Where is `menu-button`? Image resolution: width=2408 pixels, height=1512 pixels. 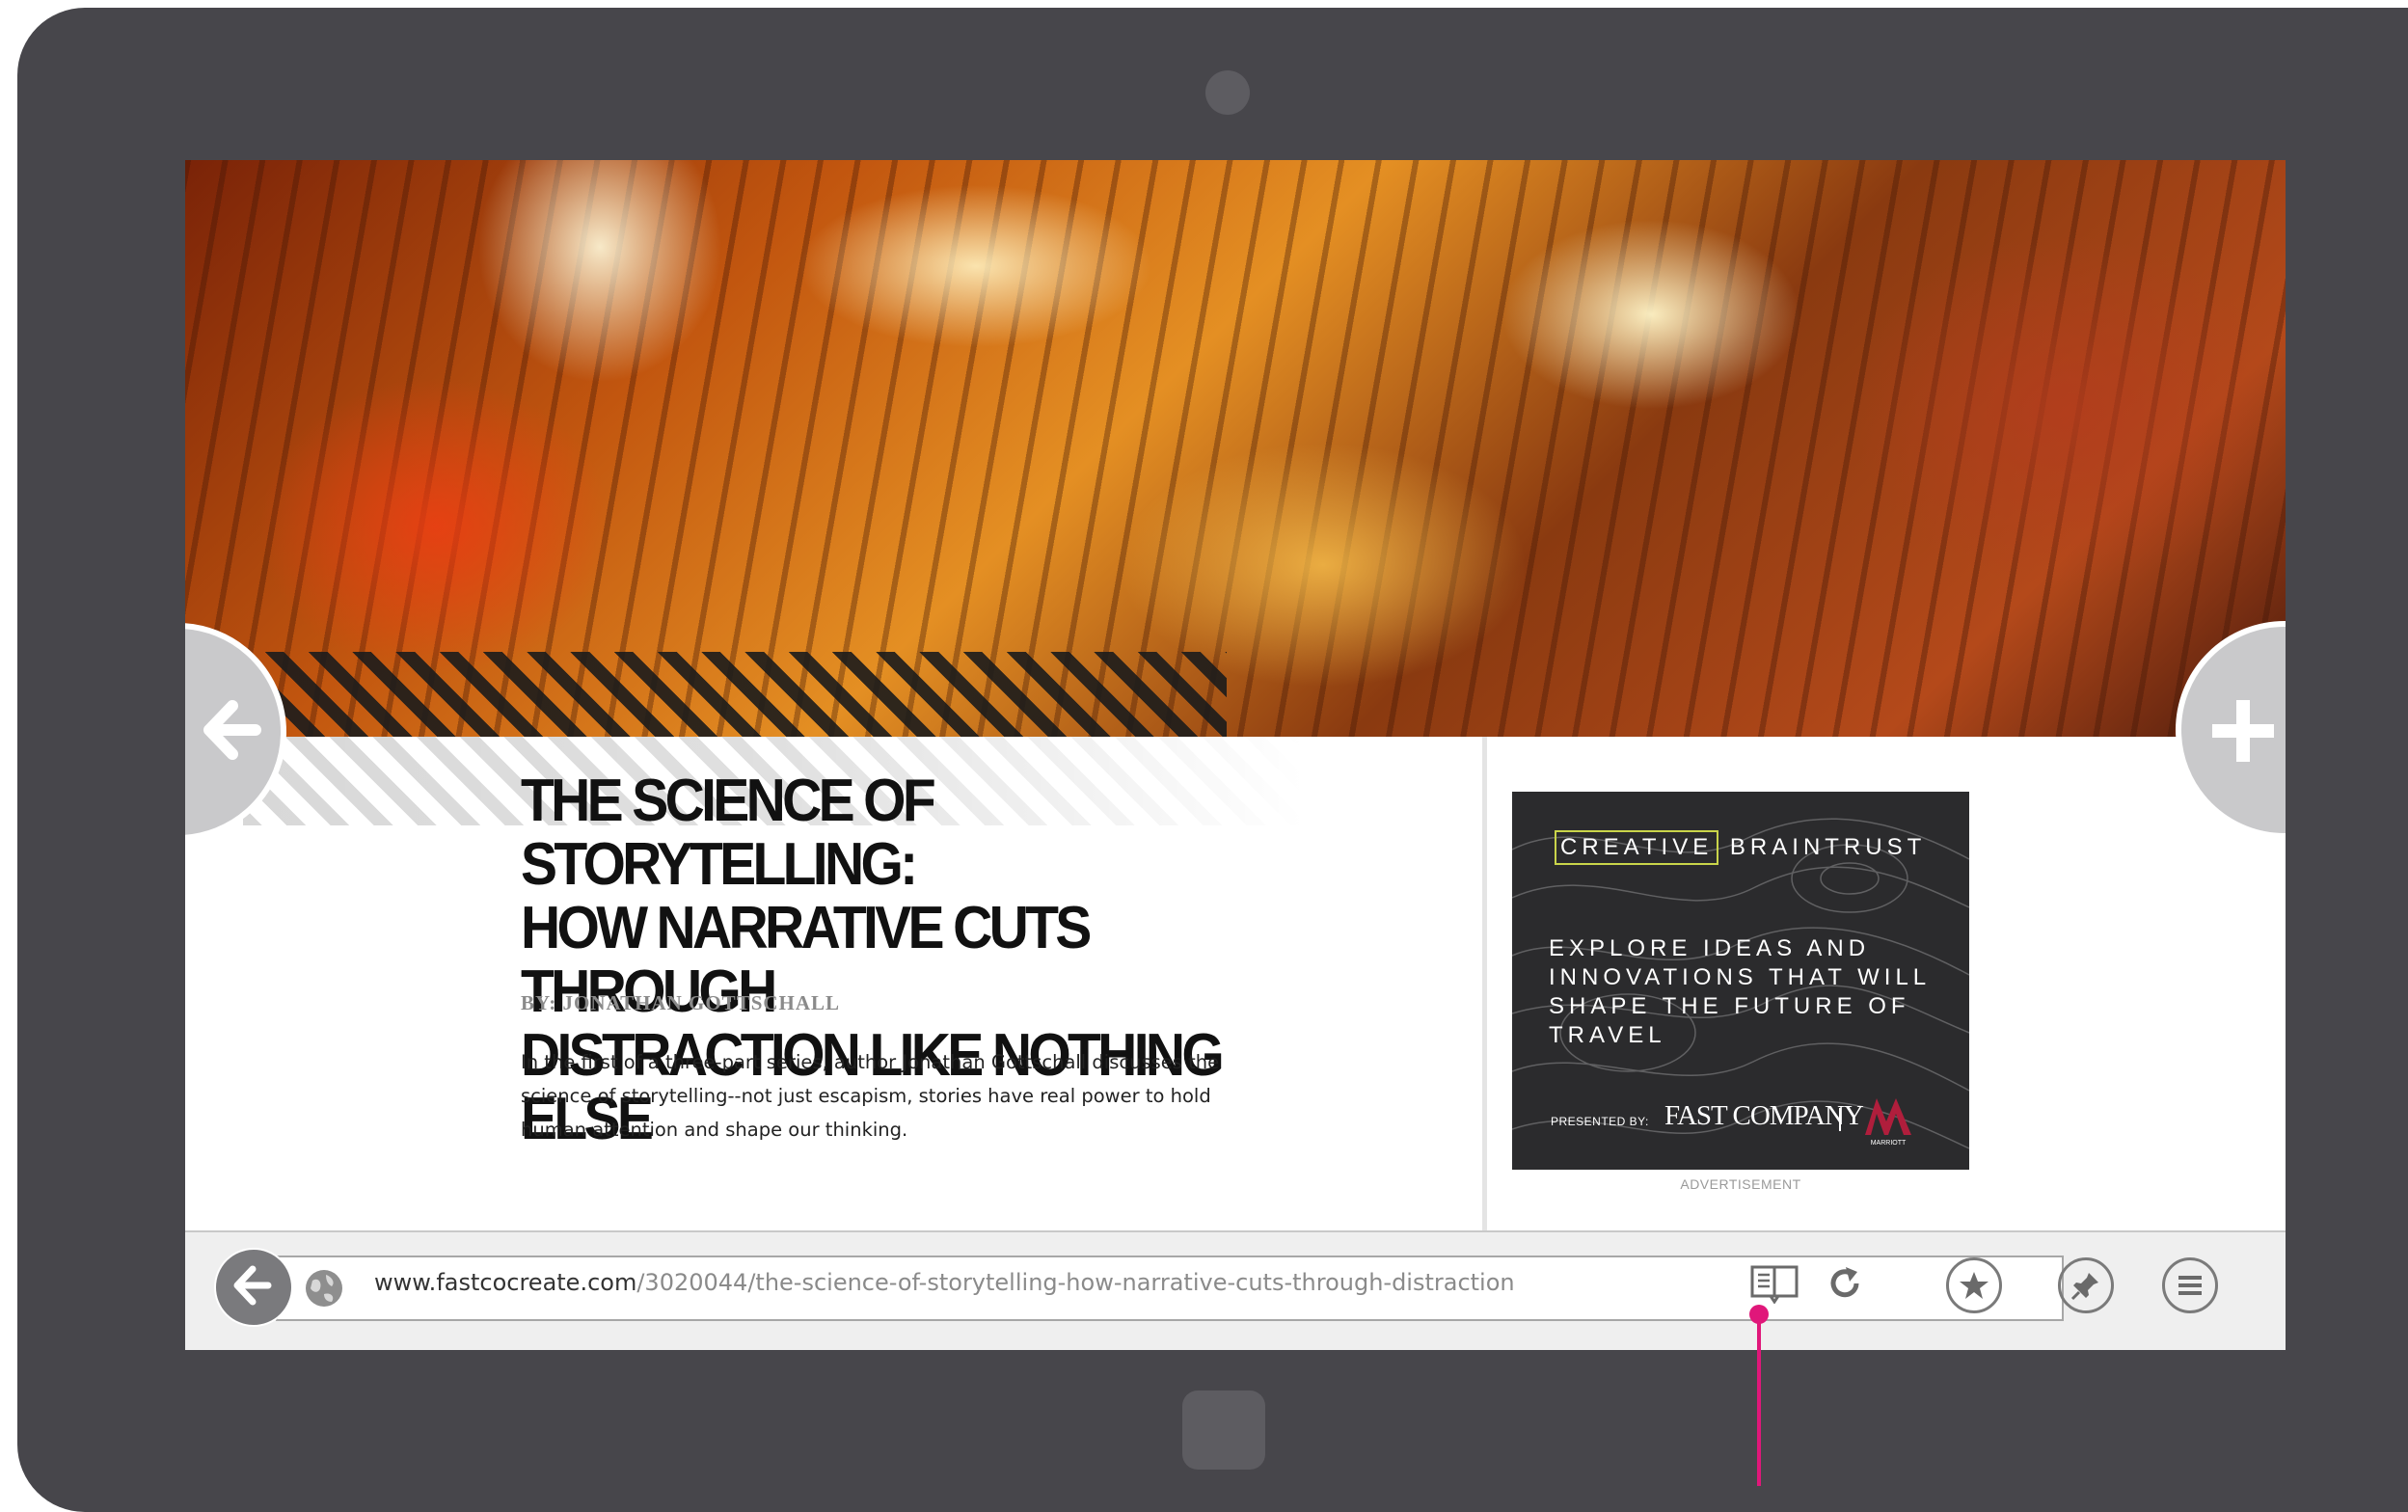
menu-button is located at coordinates (2190, 1285).